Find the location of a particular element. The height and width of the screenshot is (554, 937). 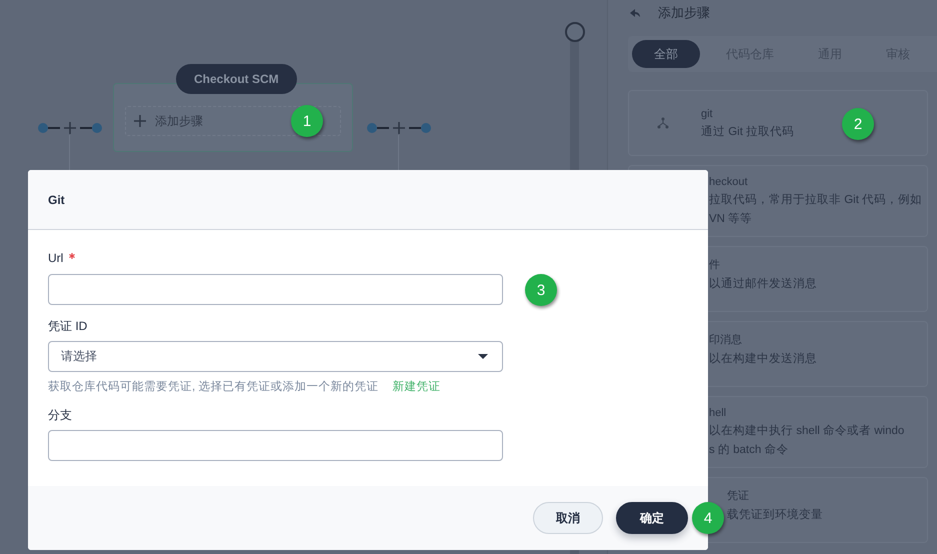

step-description: 以在构建中发送消息 is located at coordinates (763, 359).